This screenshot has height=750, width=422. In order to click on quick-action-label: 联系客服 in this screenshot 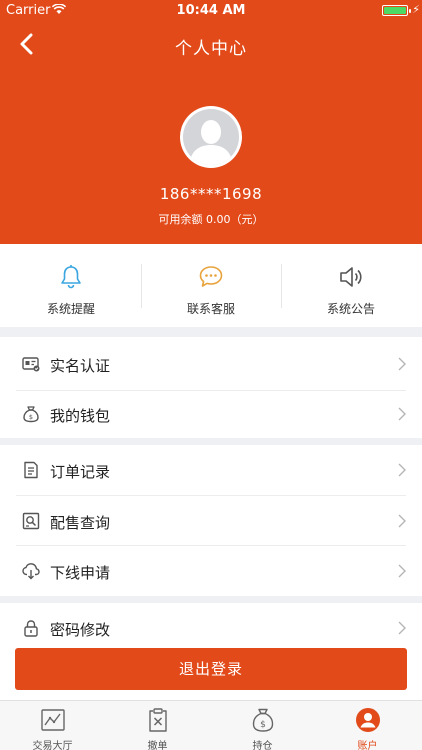, I will do `click(210, 309)`.